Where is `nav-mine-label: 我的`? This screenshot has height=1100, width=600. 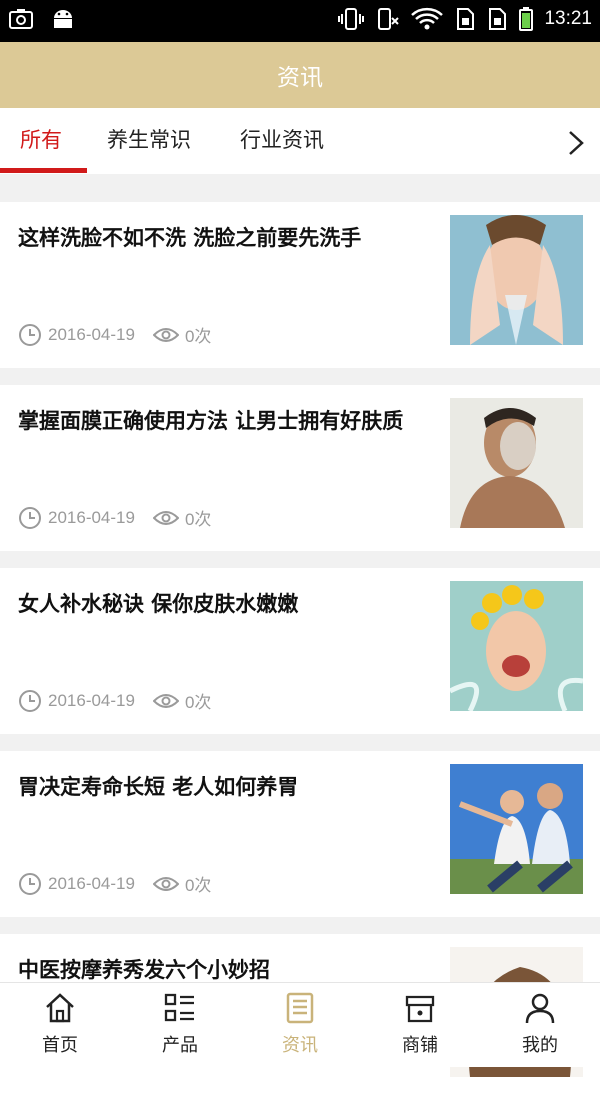
nav-mine-label: 我的 is located at coordinates (540, 1045).